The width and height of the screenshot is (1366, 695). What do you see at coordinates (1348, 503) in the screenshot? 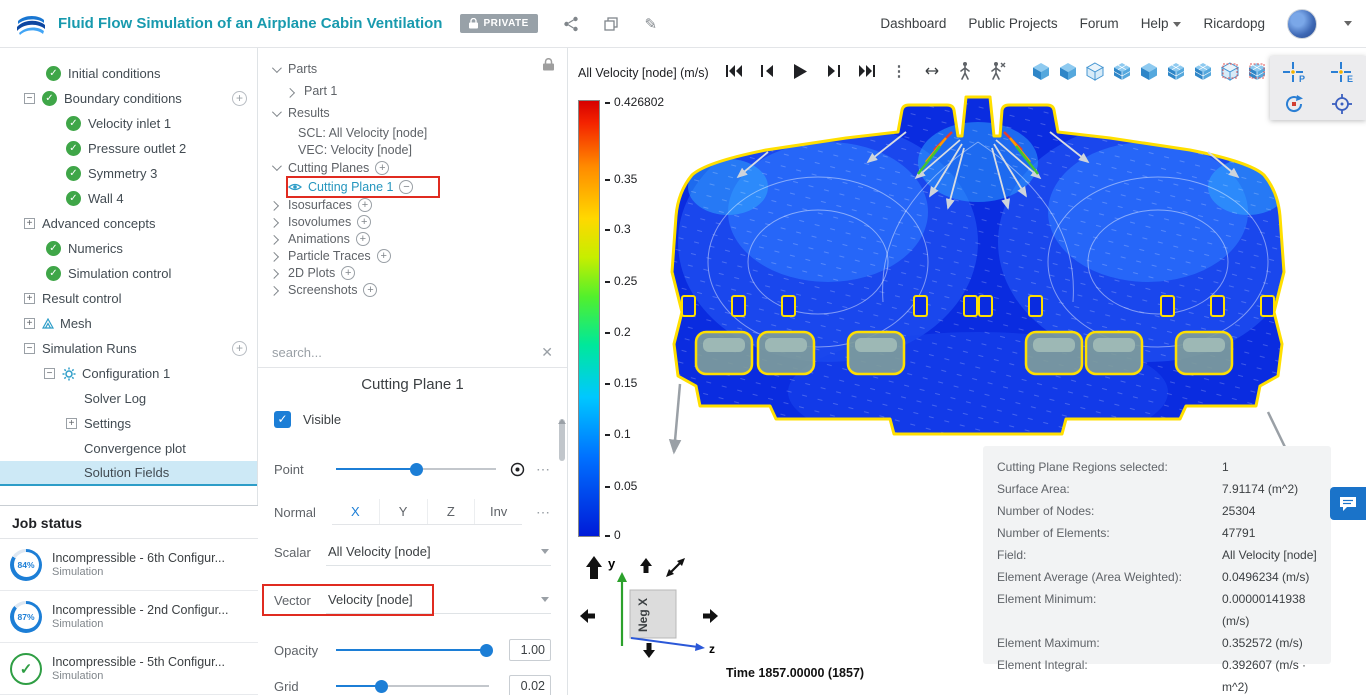
I see `support-chat-button` at bounding box center [1348, 503].